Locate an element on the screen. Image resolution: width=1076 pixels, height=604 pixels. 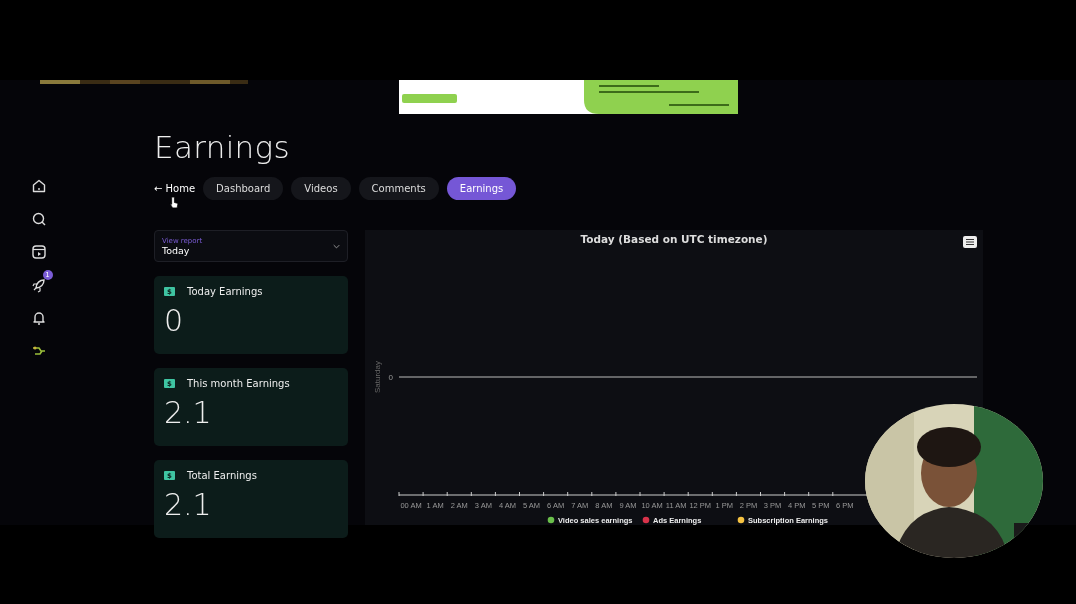
chevron-icon is located at coordinates (336, 246).